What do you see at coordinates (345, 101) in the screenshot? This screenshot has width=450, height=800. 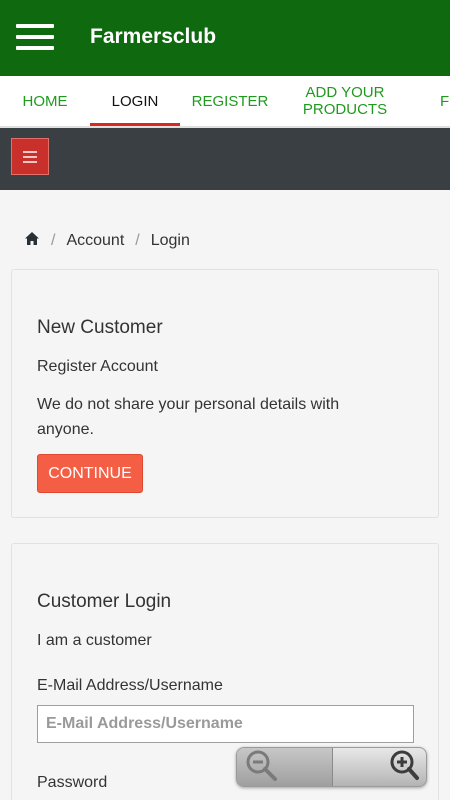 I see `tab-add-your-products: ADD YOUR PRODUCTS` at bounding box center [345, 101].